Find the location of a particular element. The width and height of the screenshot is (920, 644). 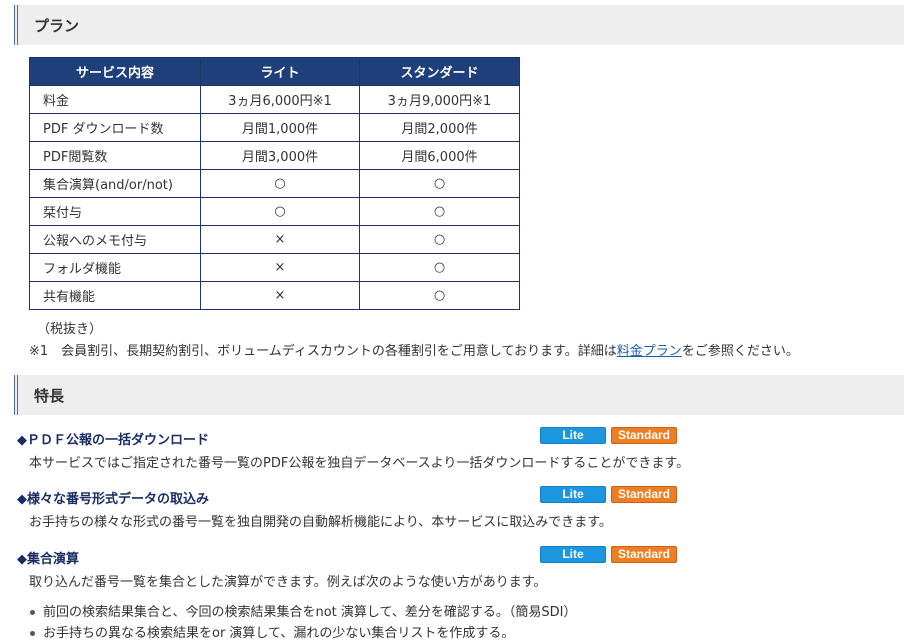

feature-desc-set-operations: 取り込んだ番号一覧を集合とした演算ができます。例えば次のような使い方があります。 is located at coordinates (288, 582).